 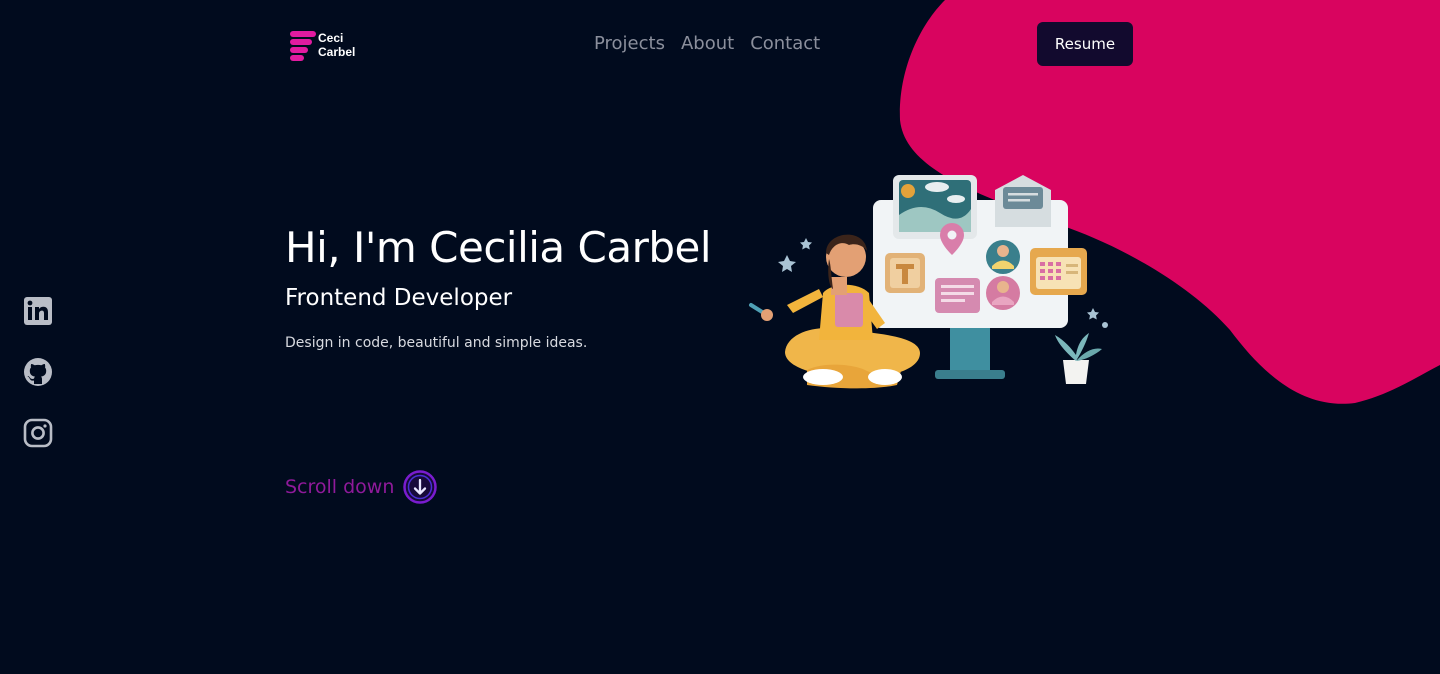 I want to click on scroll-down-link: Scroll down, so click(x=361, y=487).